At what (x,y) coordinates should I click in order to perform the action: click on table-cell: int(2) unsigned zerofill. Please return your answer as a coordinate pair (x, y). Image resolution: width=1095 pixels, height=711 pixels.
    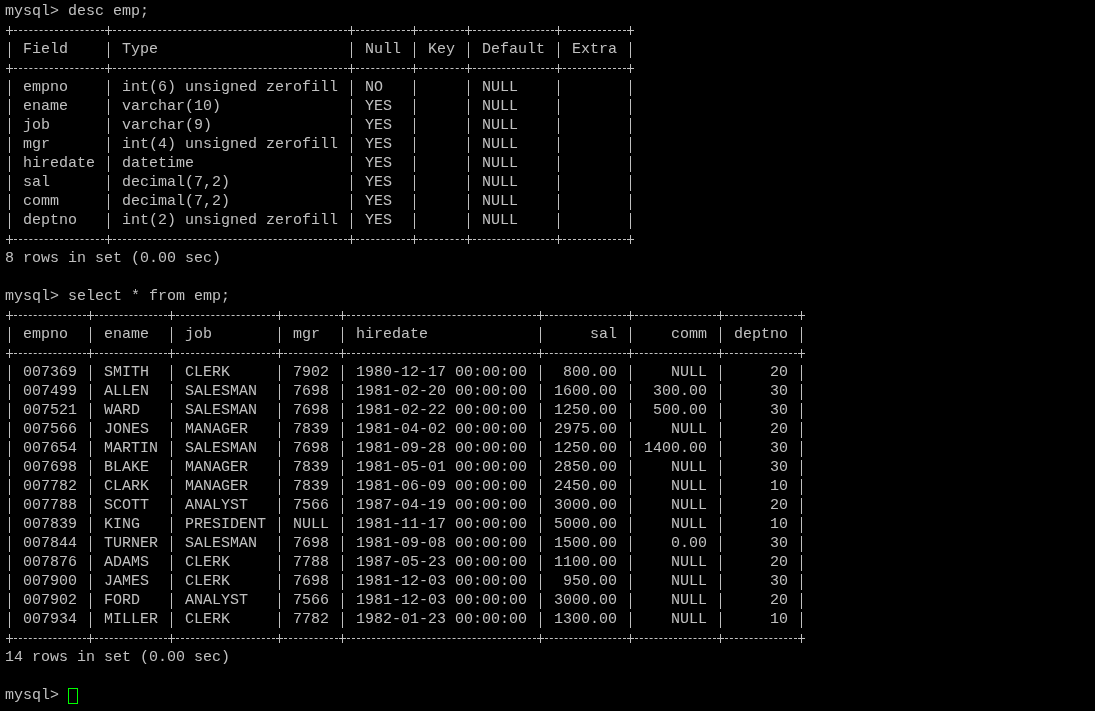
    Looking at the image, I should click on (230, 220).